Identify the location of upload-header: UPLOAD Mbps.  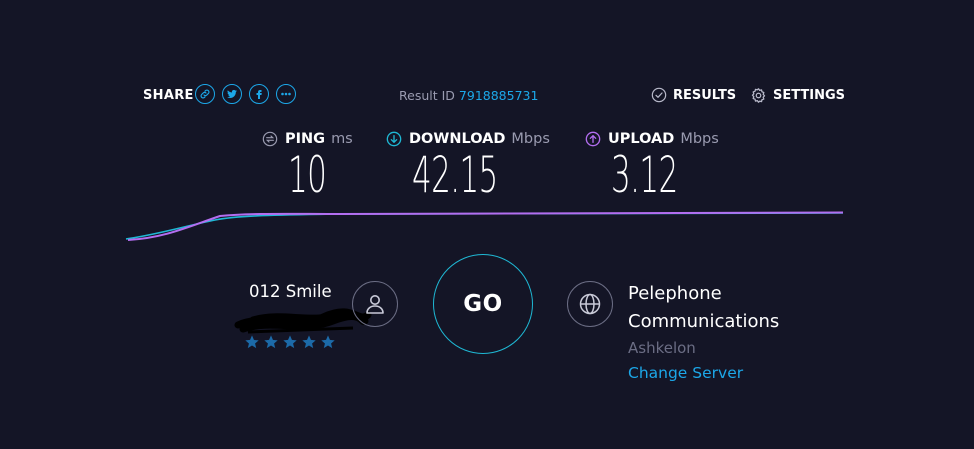
(652, 139).